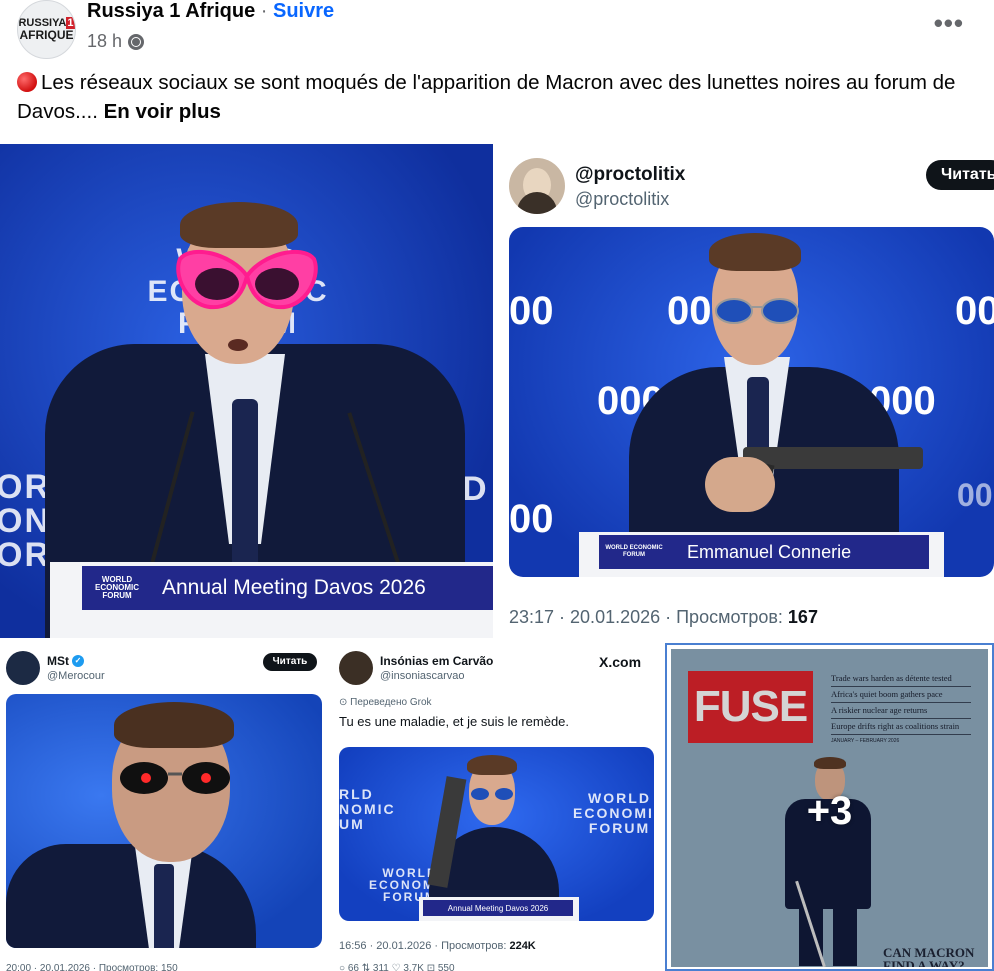 The image size is (994, 971). I want to click on podium-sign: Annual Meeting Davos 2026, so click(498, 908).